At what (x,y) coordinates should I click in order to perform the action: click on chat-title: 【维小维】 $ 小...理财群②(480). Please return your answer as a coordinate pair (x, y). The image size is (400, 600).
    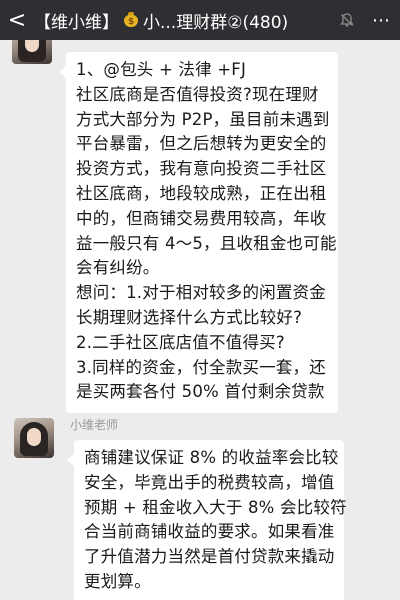
    Looking at the image, I should click on (185, 20).